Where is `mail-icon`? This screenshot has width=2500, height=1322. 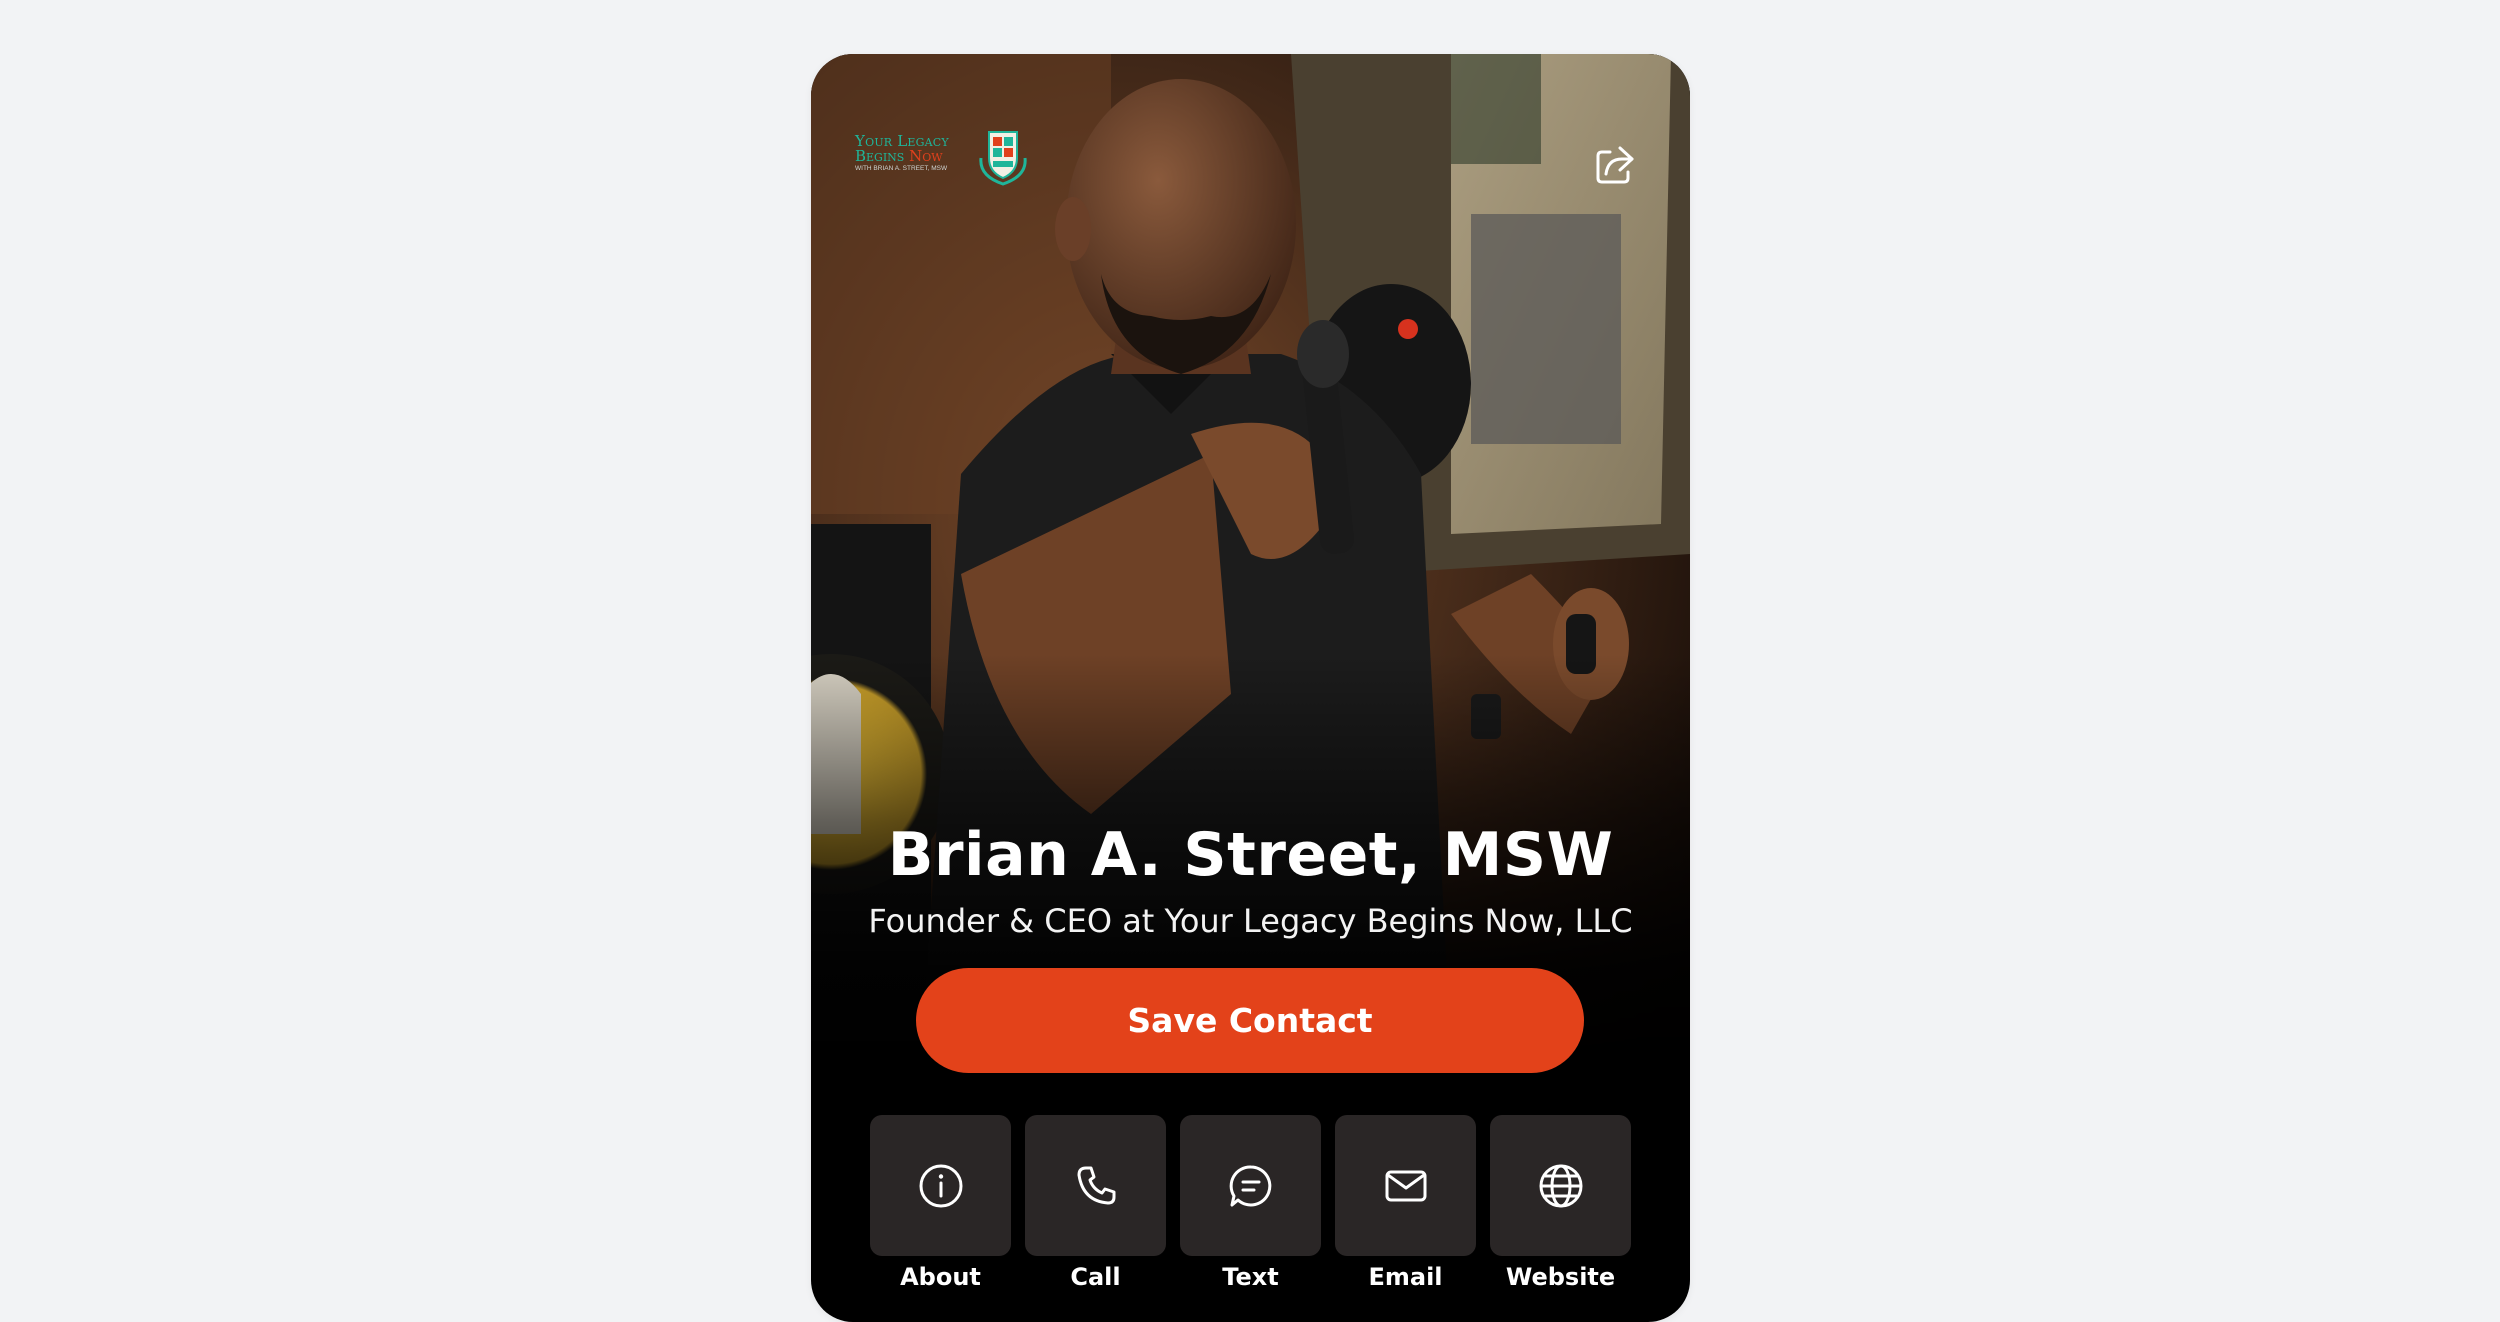
mail-icon is located at coordinates (1405, 1185).